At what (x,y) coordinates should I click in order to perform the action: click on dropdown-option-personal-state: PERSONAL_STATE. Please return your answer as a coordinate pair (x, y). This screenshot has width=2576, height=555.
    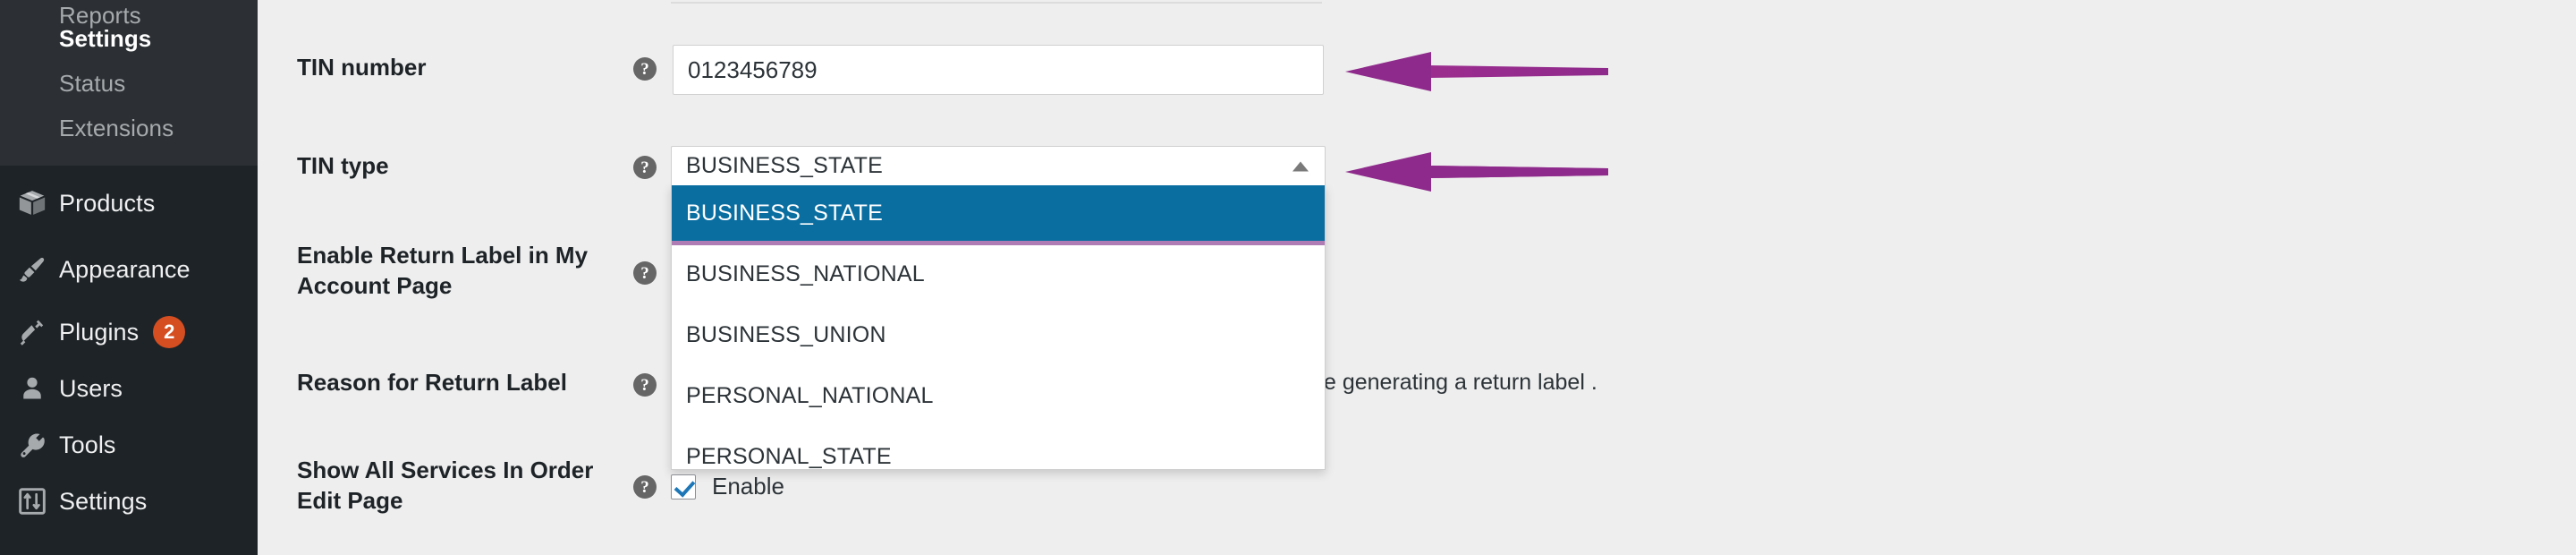
    Looking at the image, I should click on (998, 449).